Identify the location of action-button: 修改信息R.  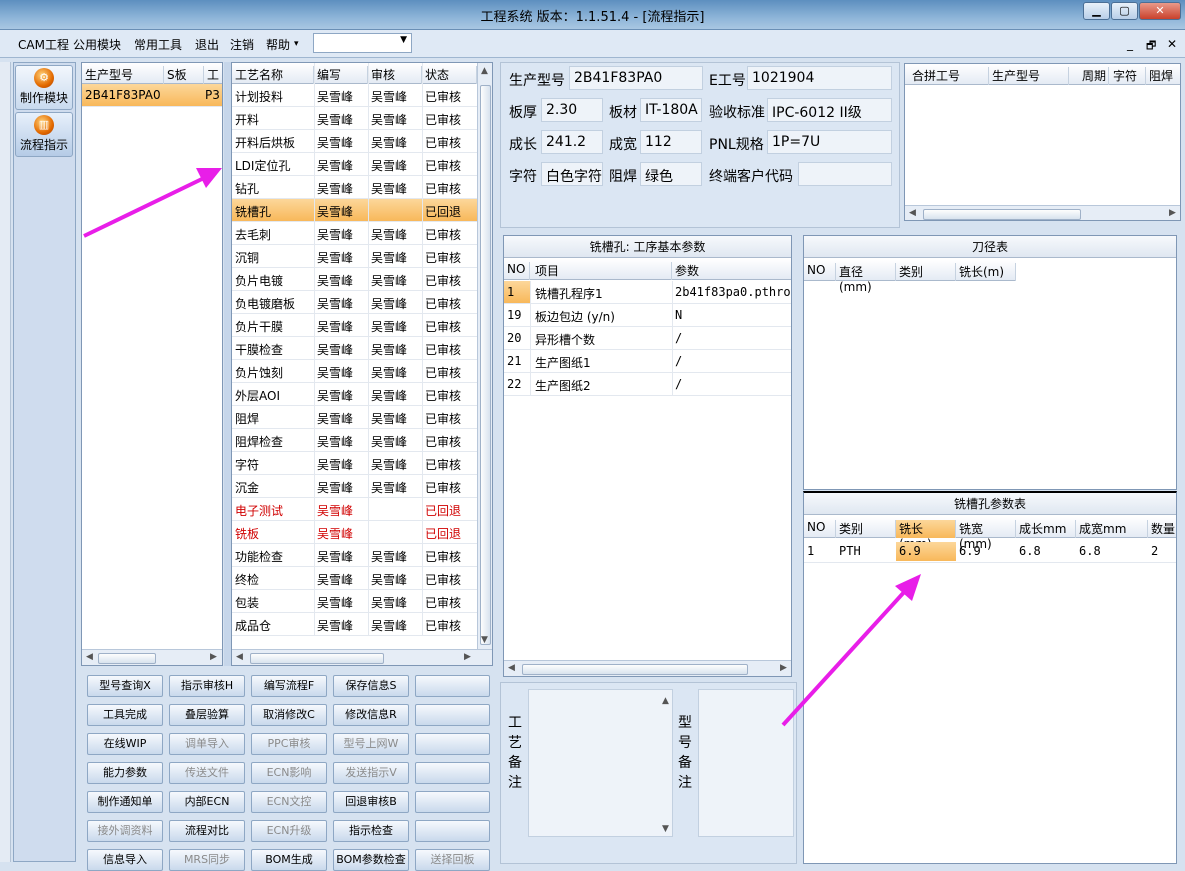
(371, 715).